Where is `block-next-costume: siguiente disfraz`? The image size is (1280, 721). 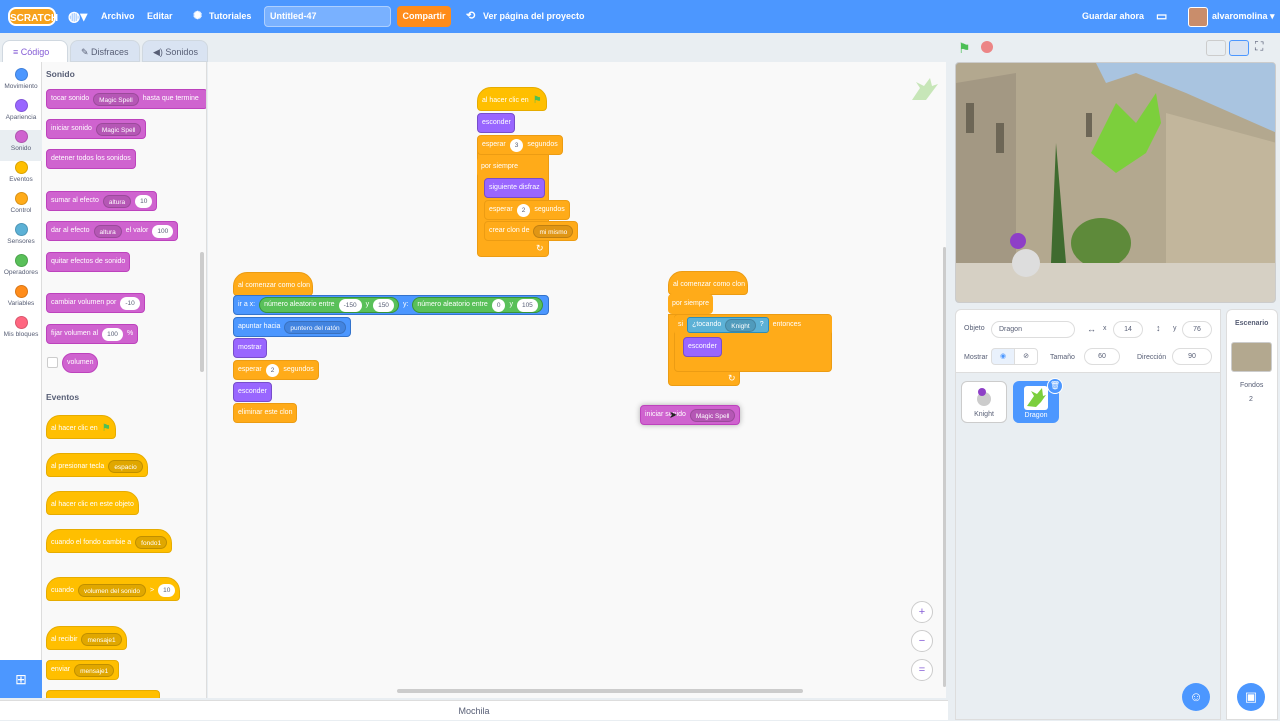 block-next-costume: siguiente disfraz is located at coordinates (514, 188).